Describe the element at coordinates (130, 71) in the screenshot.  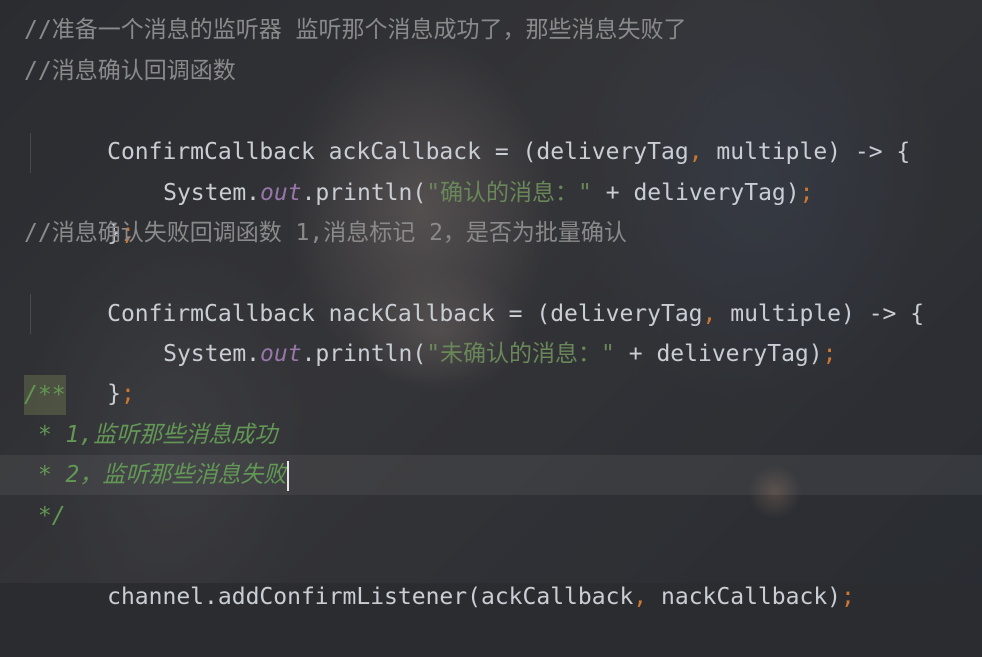
I see `comment-text: //消息确认回调函数` at that location.